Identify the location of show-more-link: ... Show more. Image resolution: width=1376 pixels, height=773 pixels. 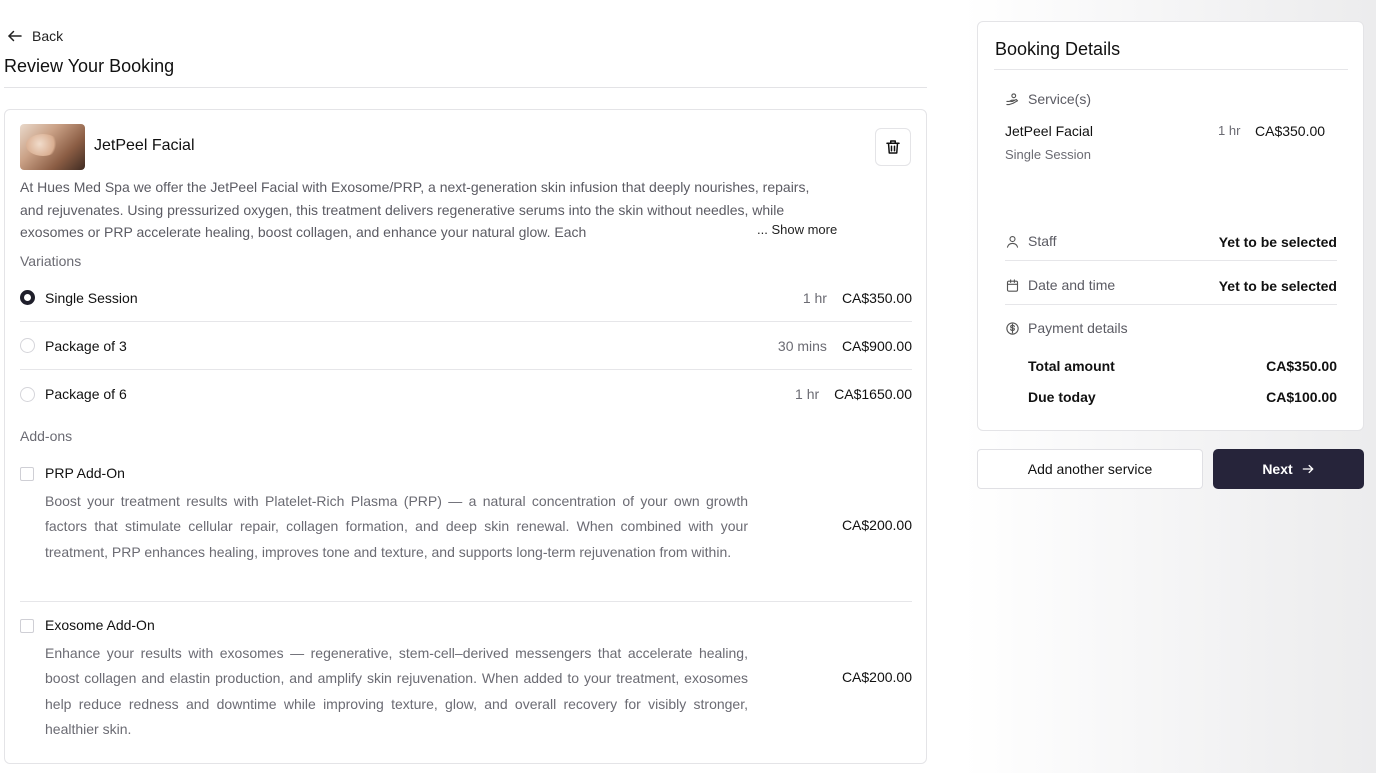
(796, 229).